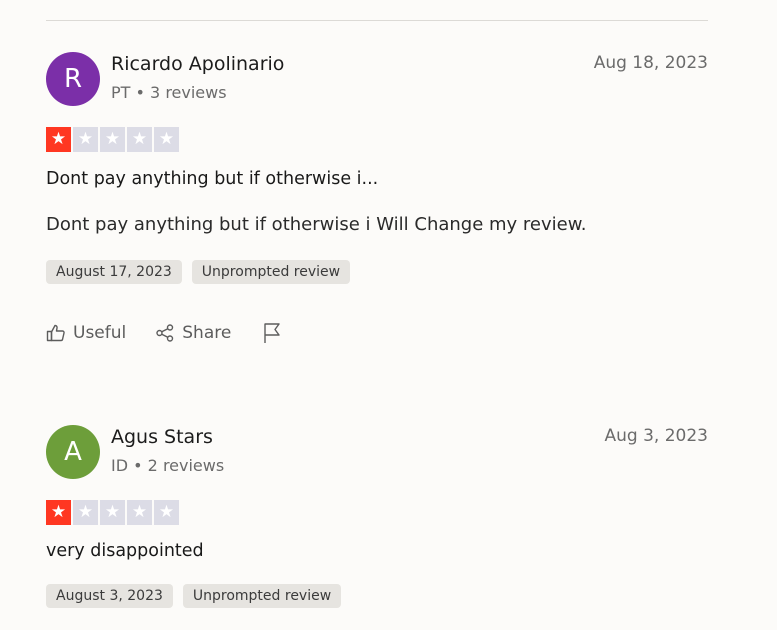 The image size is (777, 630). I want to click on top-divider, so click(377, 20).